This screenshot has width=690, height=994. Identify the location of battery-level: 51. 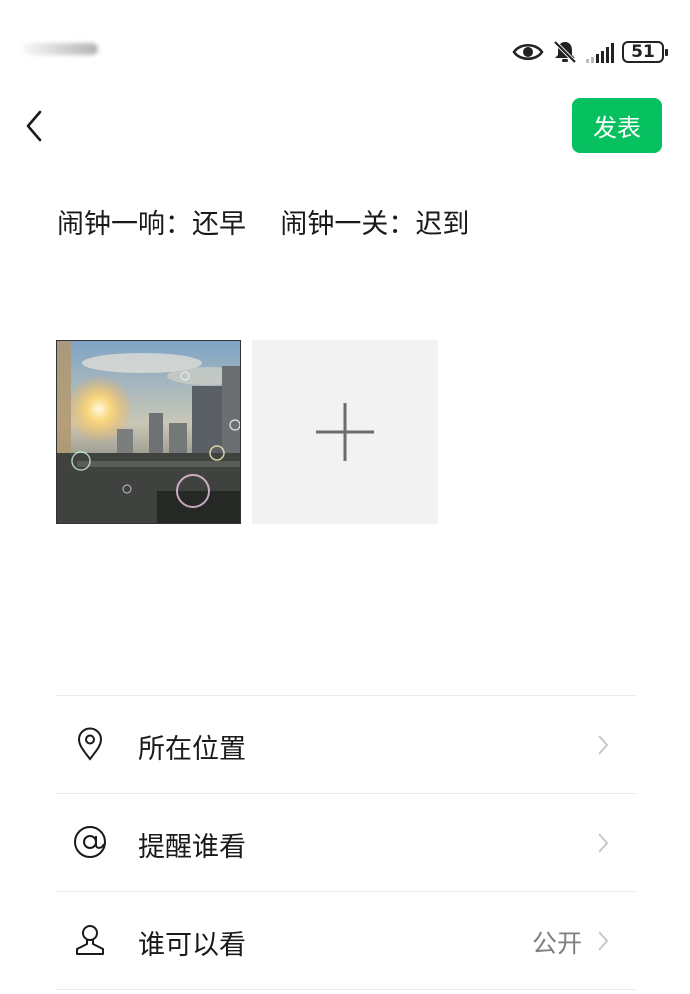
(643, 52).